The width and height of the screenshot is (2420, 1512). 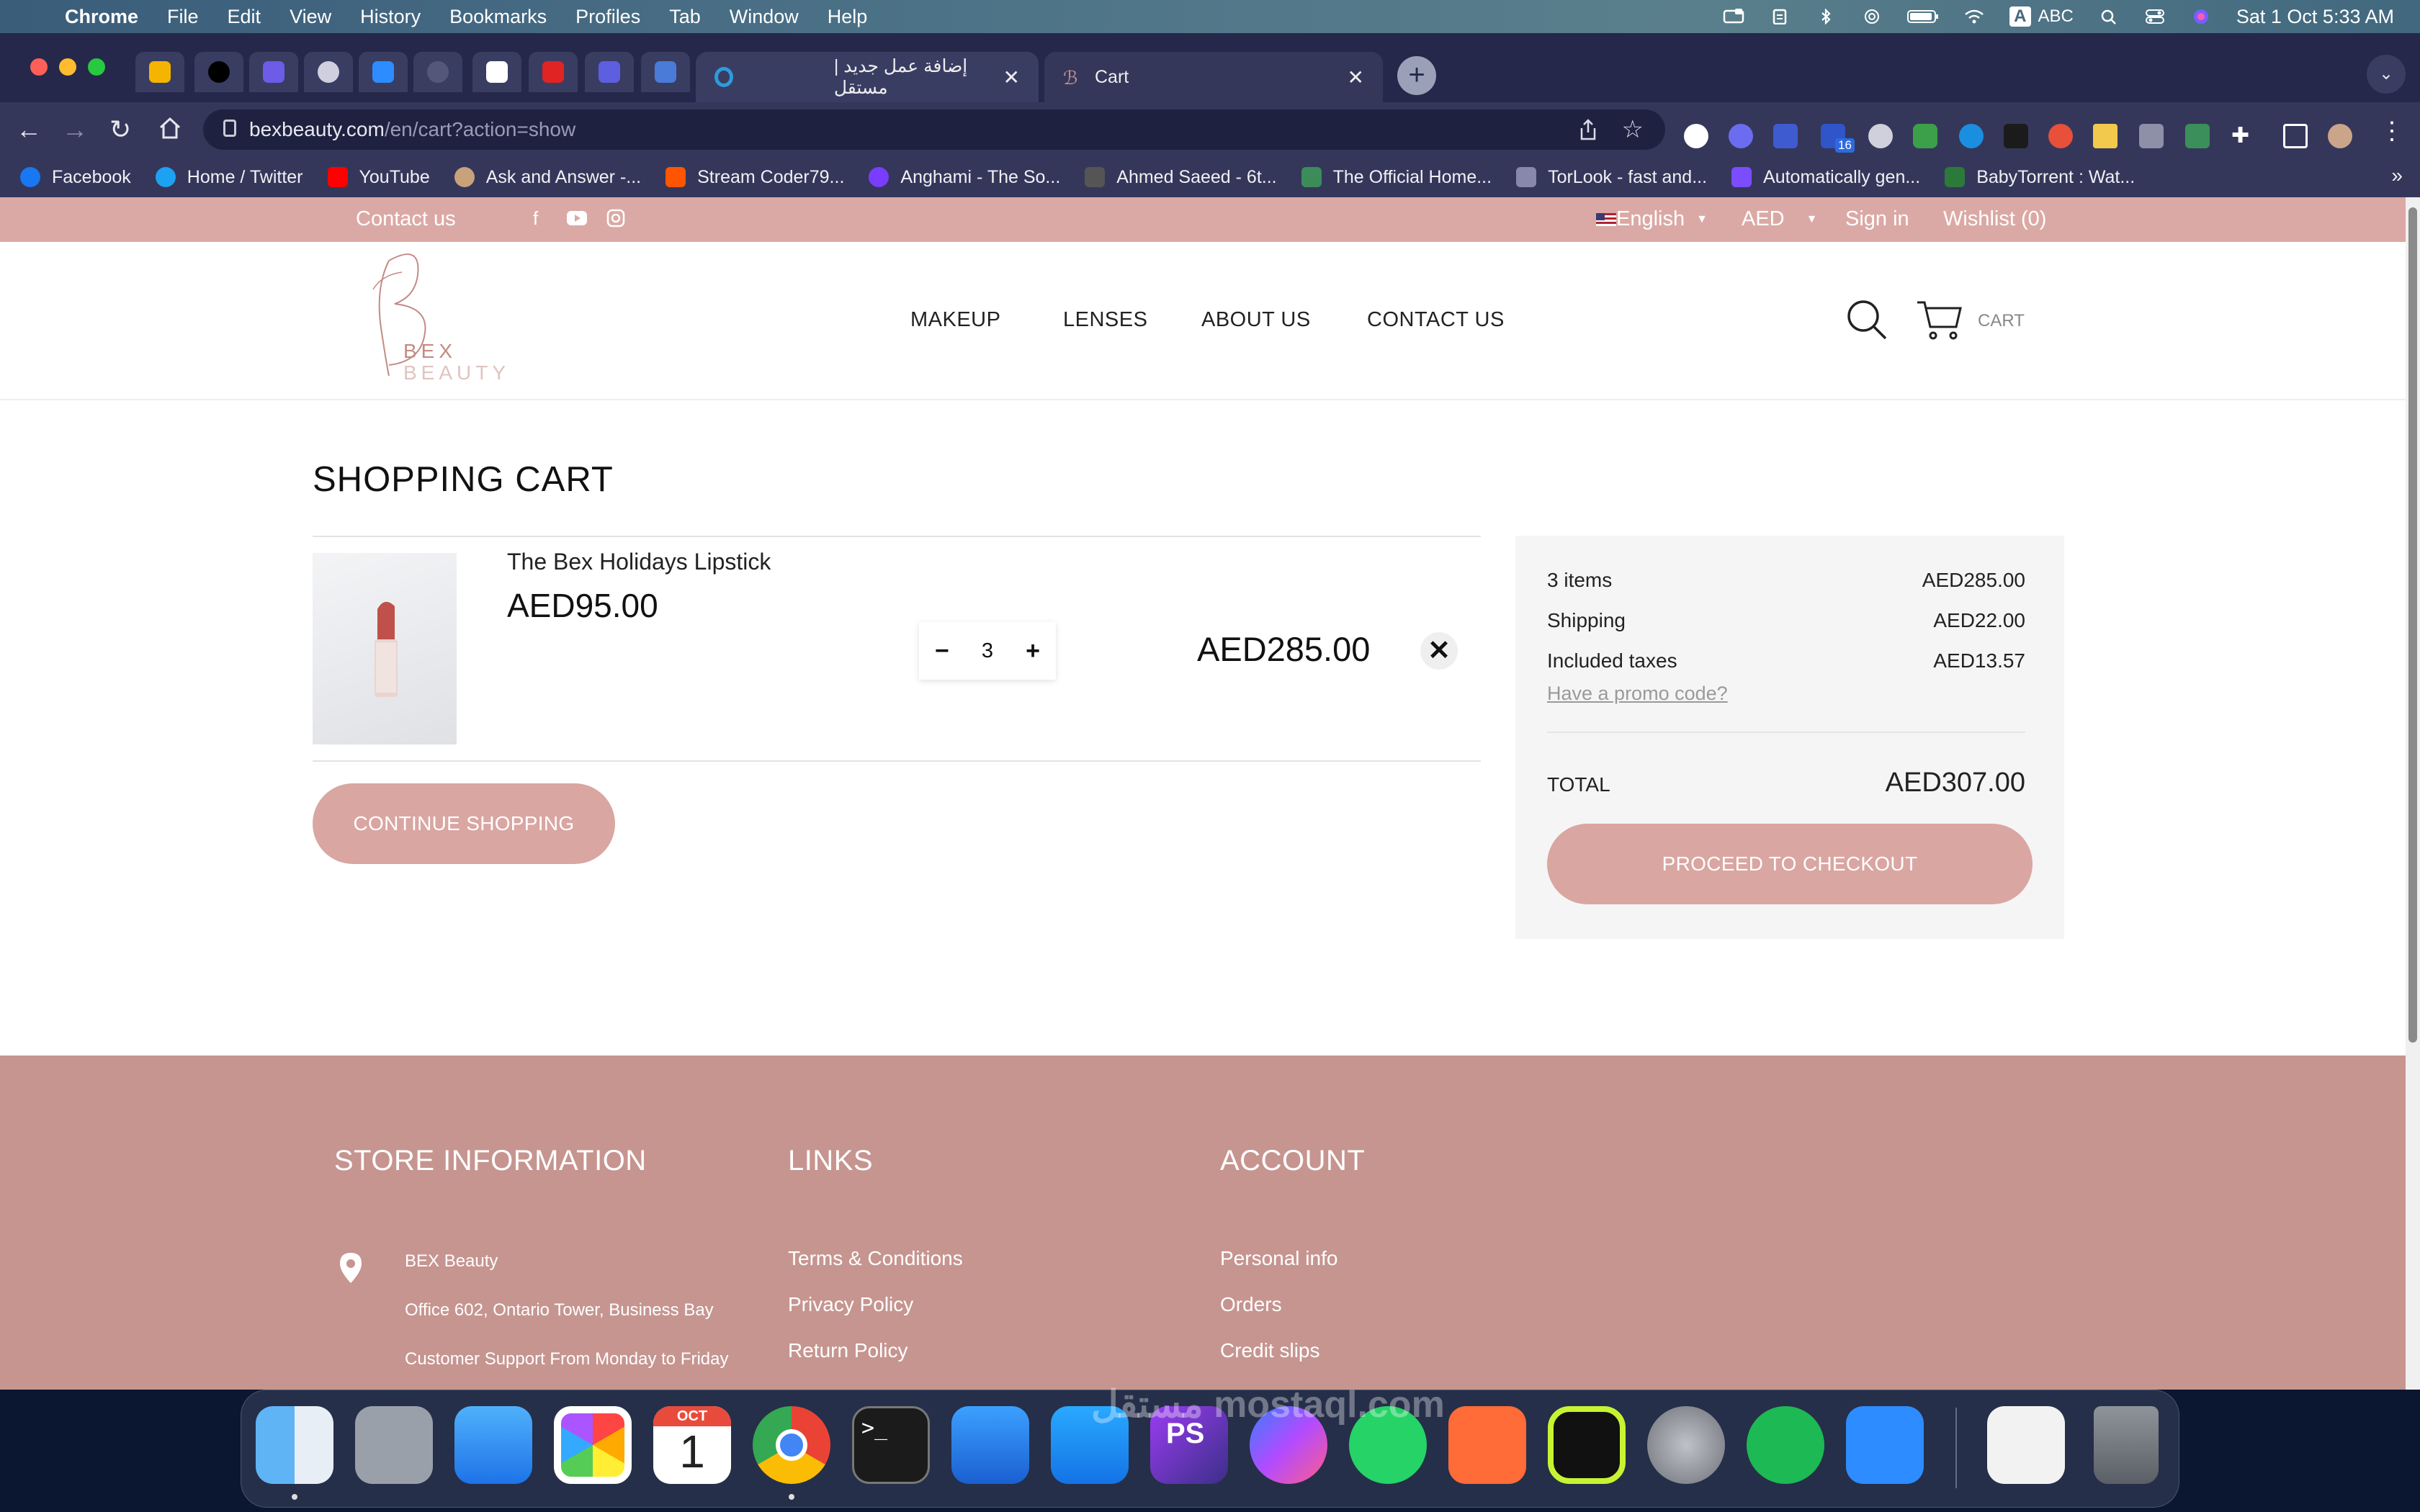 What do you see at coordinates (244, 17) in the screenshot?
I see `menu-edit: Edit` at bounding box center [244, 17].